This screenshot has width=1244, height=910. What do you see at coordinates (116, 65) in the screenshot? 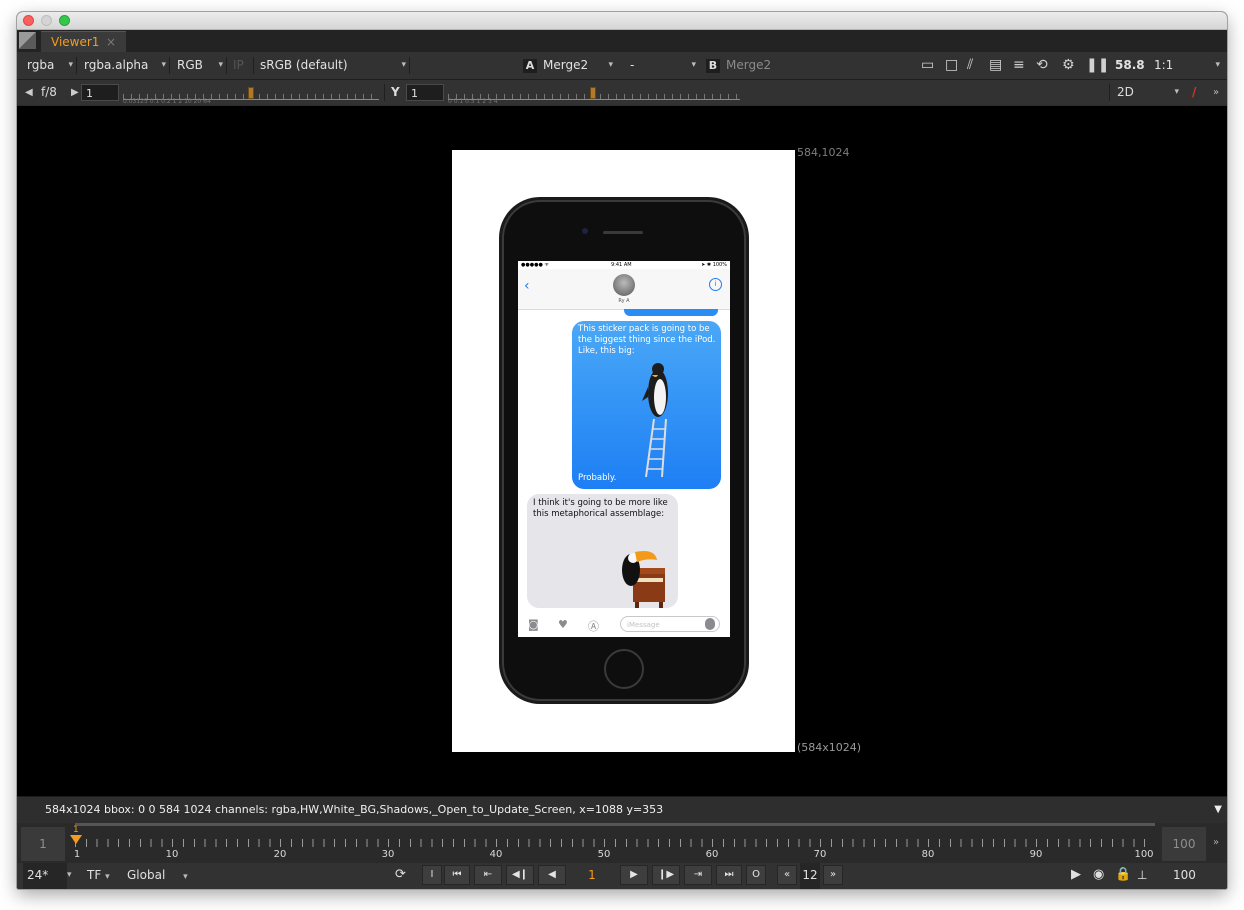
I see `alpha-channel-value: rgba.alpha` at bounding box center [116, 65].